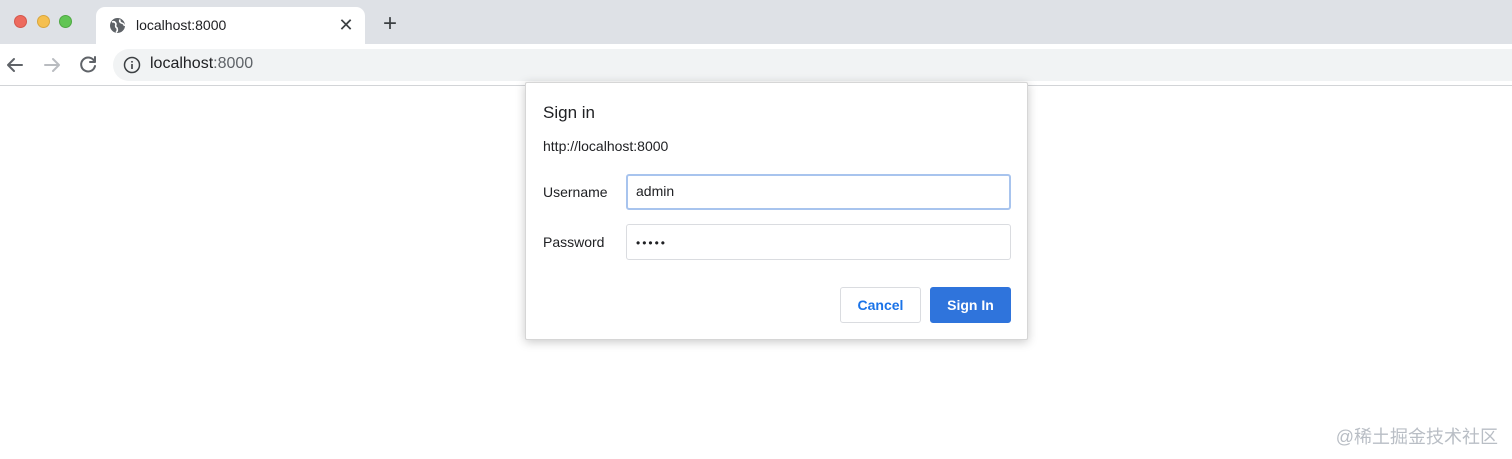  I want to click on sign-in-button: Sign In, so click(970, 305).